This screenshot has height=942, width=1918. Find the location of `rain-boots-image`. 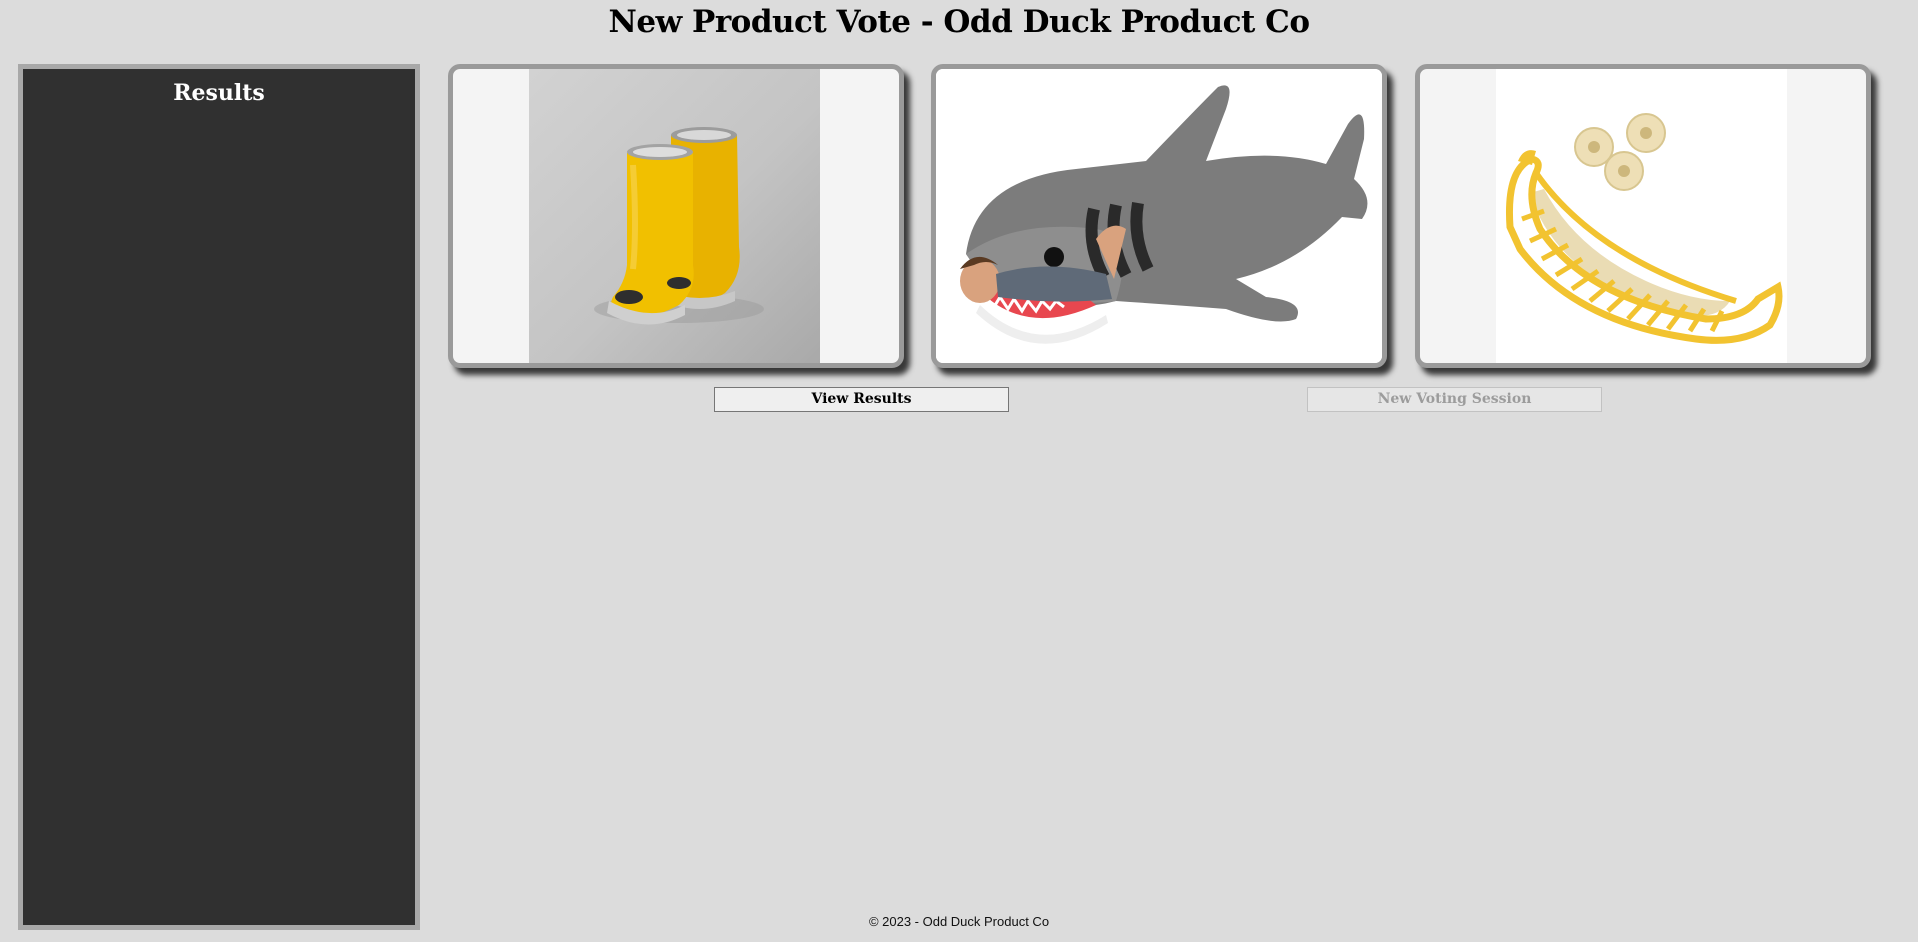

rain-boots-image is located at coordinates (674, 216).